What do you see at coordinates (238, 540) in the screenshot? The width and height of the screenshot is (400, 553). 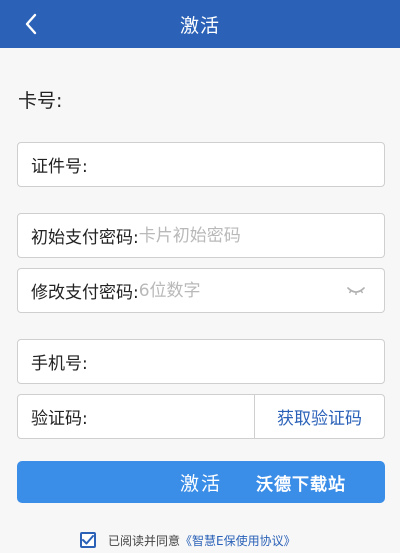 I see `agreement-link: 《智慧E保使用协议》` at bounding box center [238, 540].